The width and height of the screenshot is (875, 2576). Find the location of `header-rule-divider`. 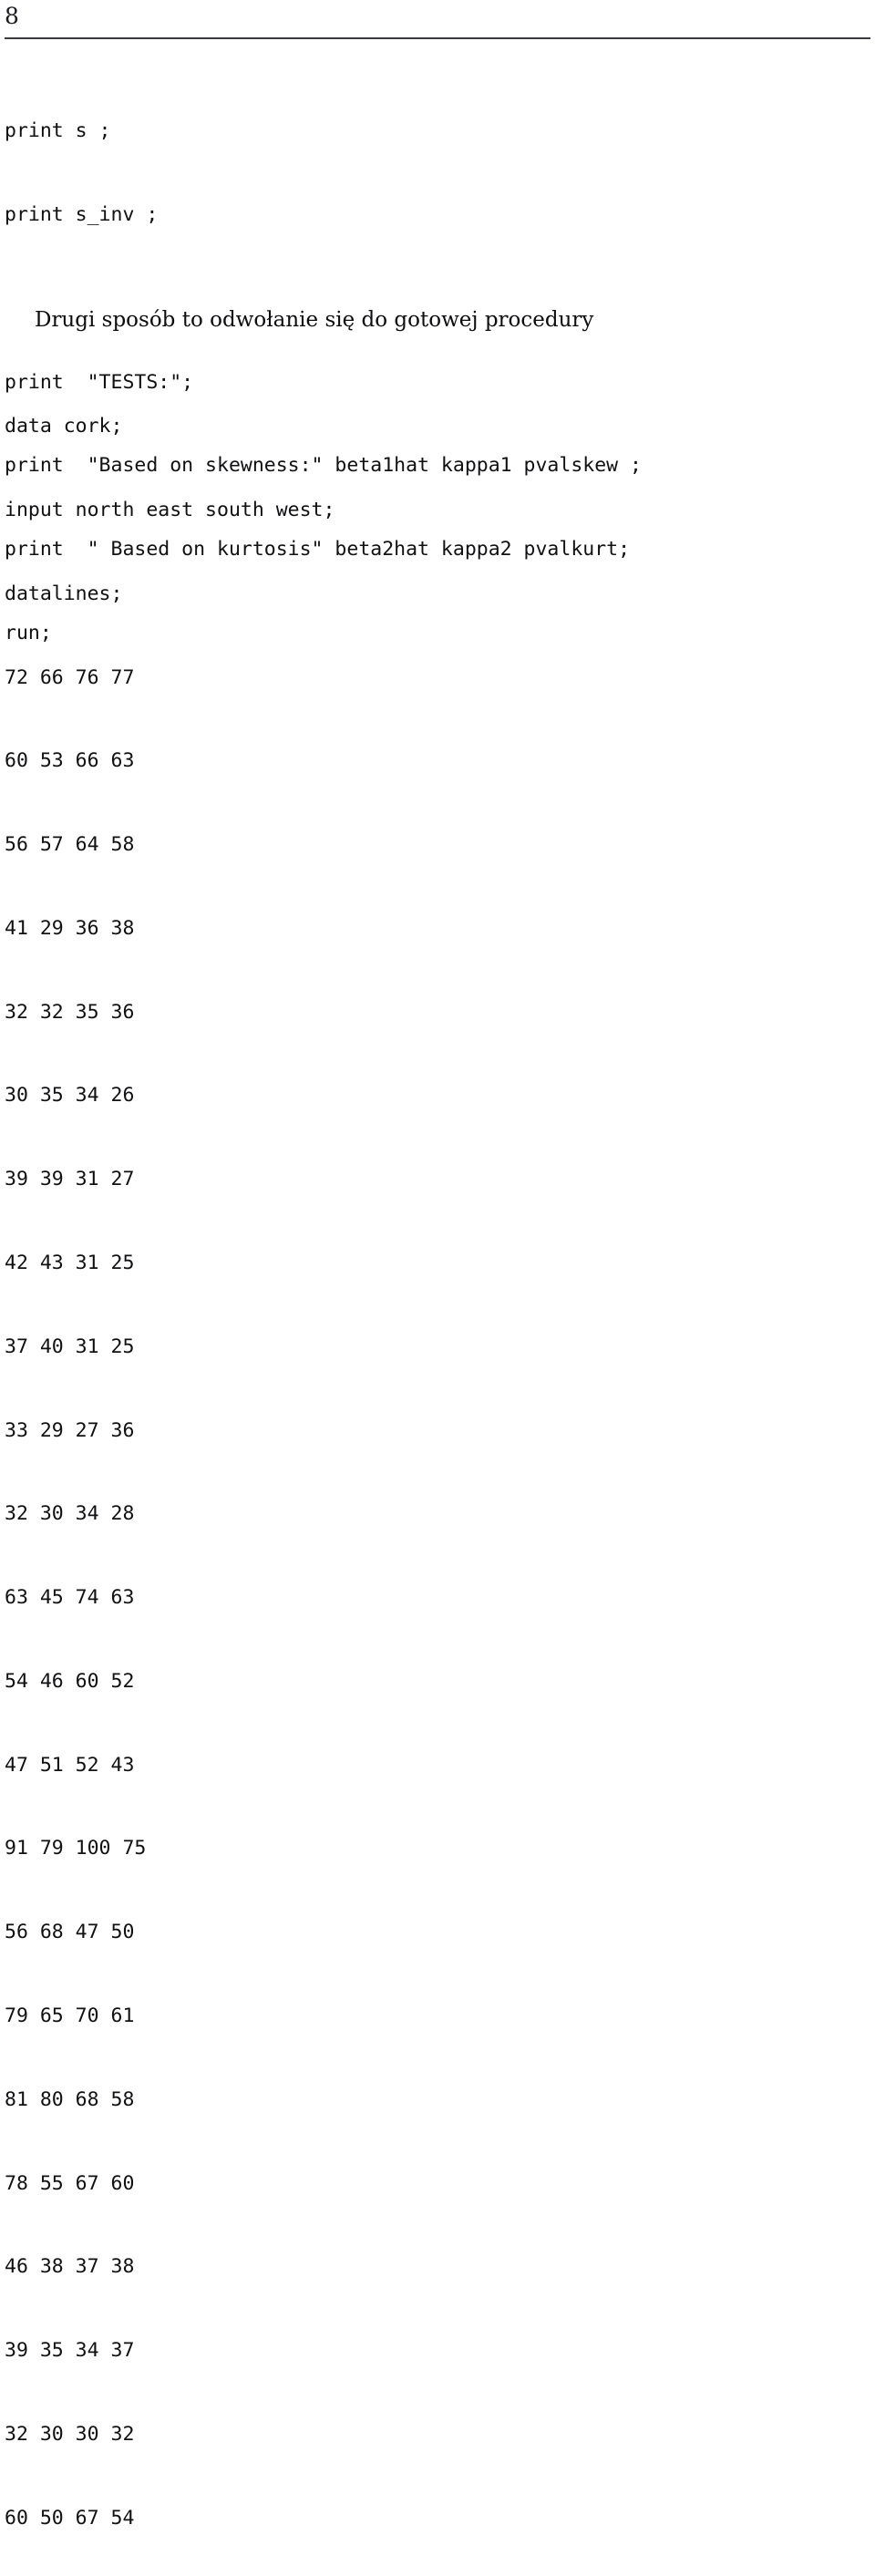

header-rule-divider is located at coordinates (437, 38).